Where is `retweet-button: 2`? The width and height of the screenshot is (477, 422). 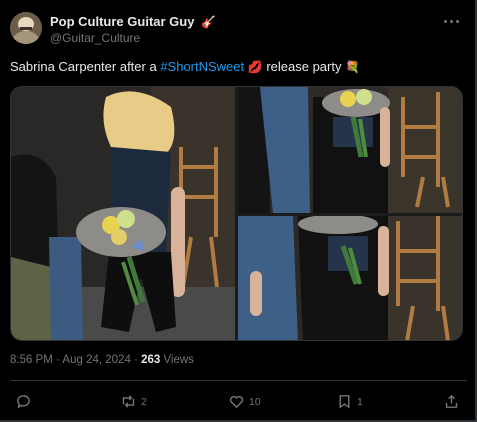
retweet-button: 2 is located at coordinates (133, 401).